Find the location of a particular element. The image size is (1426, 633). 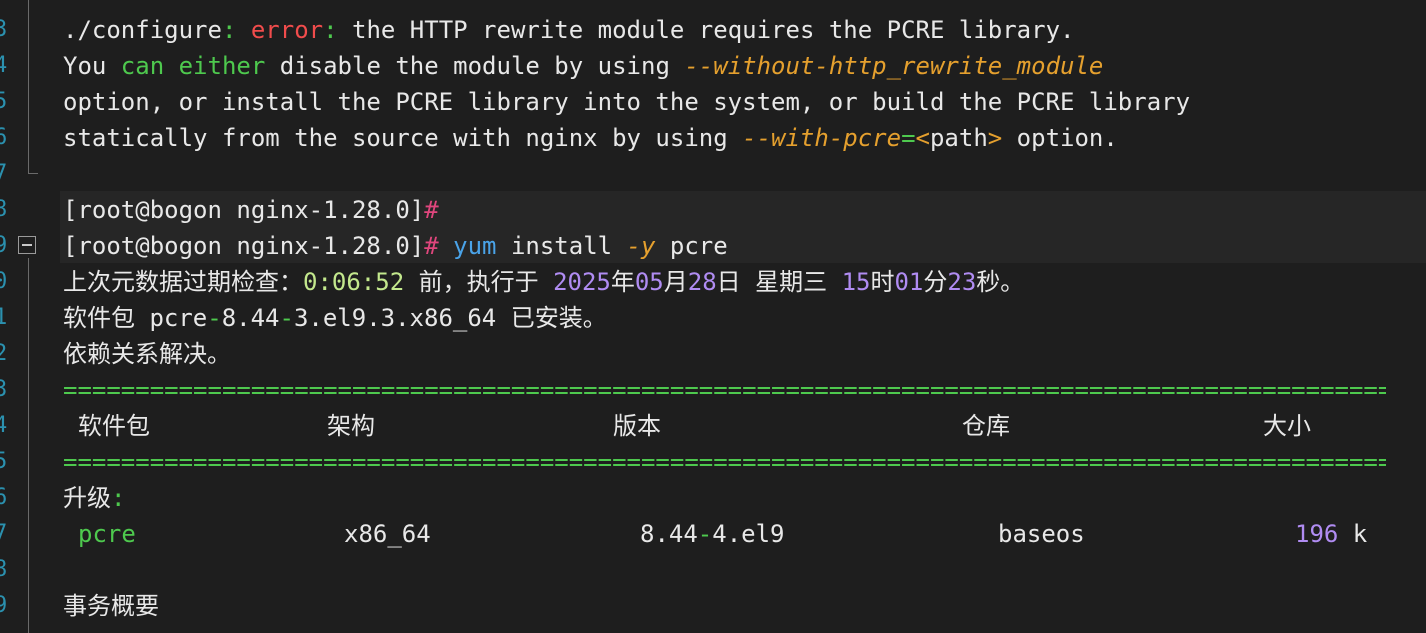

keyword-either: either is located at coordinates (222, 66).